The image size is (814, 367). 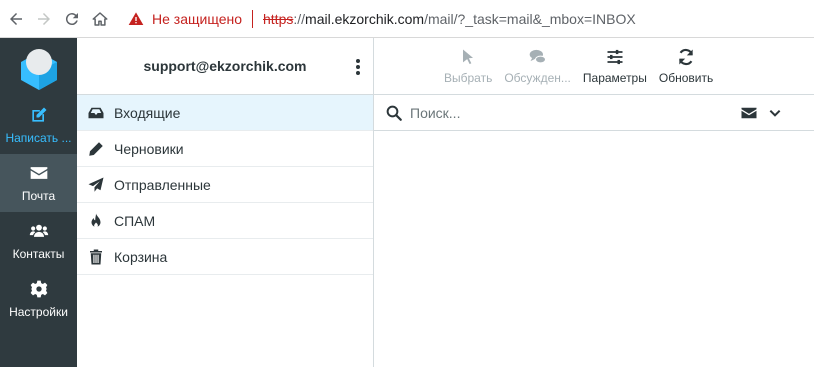 What do you see at coordinates (537, 56) in the screenshot?
I see `comments-icon` at bounding box center [537, 56].